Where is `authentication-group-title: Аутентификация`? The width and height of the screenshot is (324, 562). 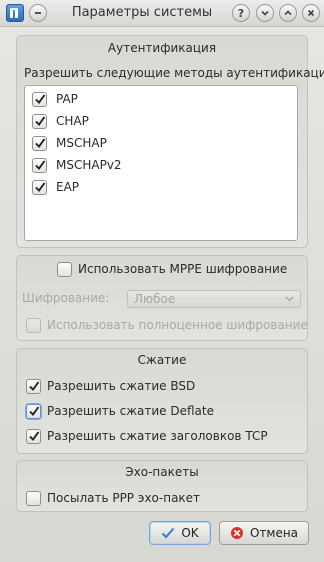
authentication-group-title: Аутентификация is located at coordinates (162, 48).